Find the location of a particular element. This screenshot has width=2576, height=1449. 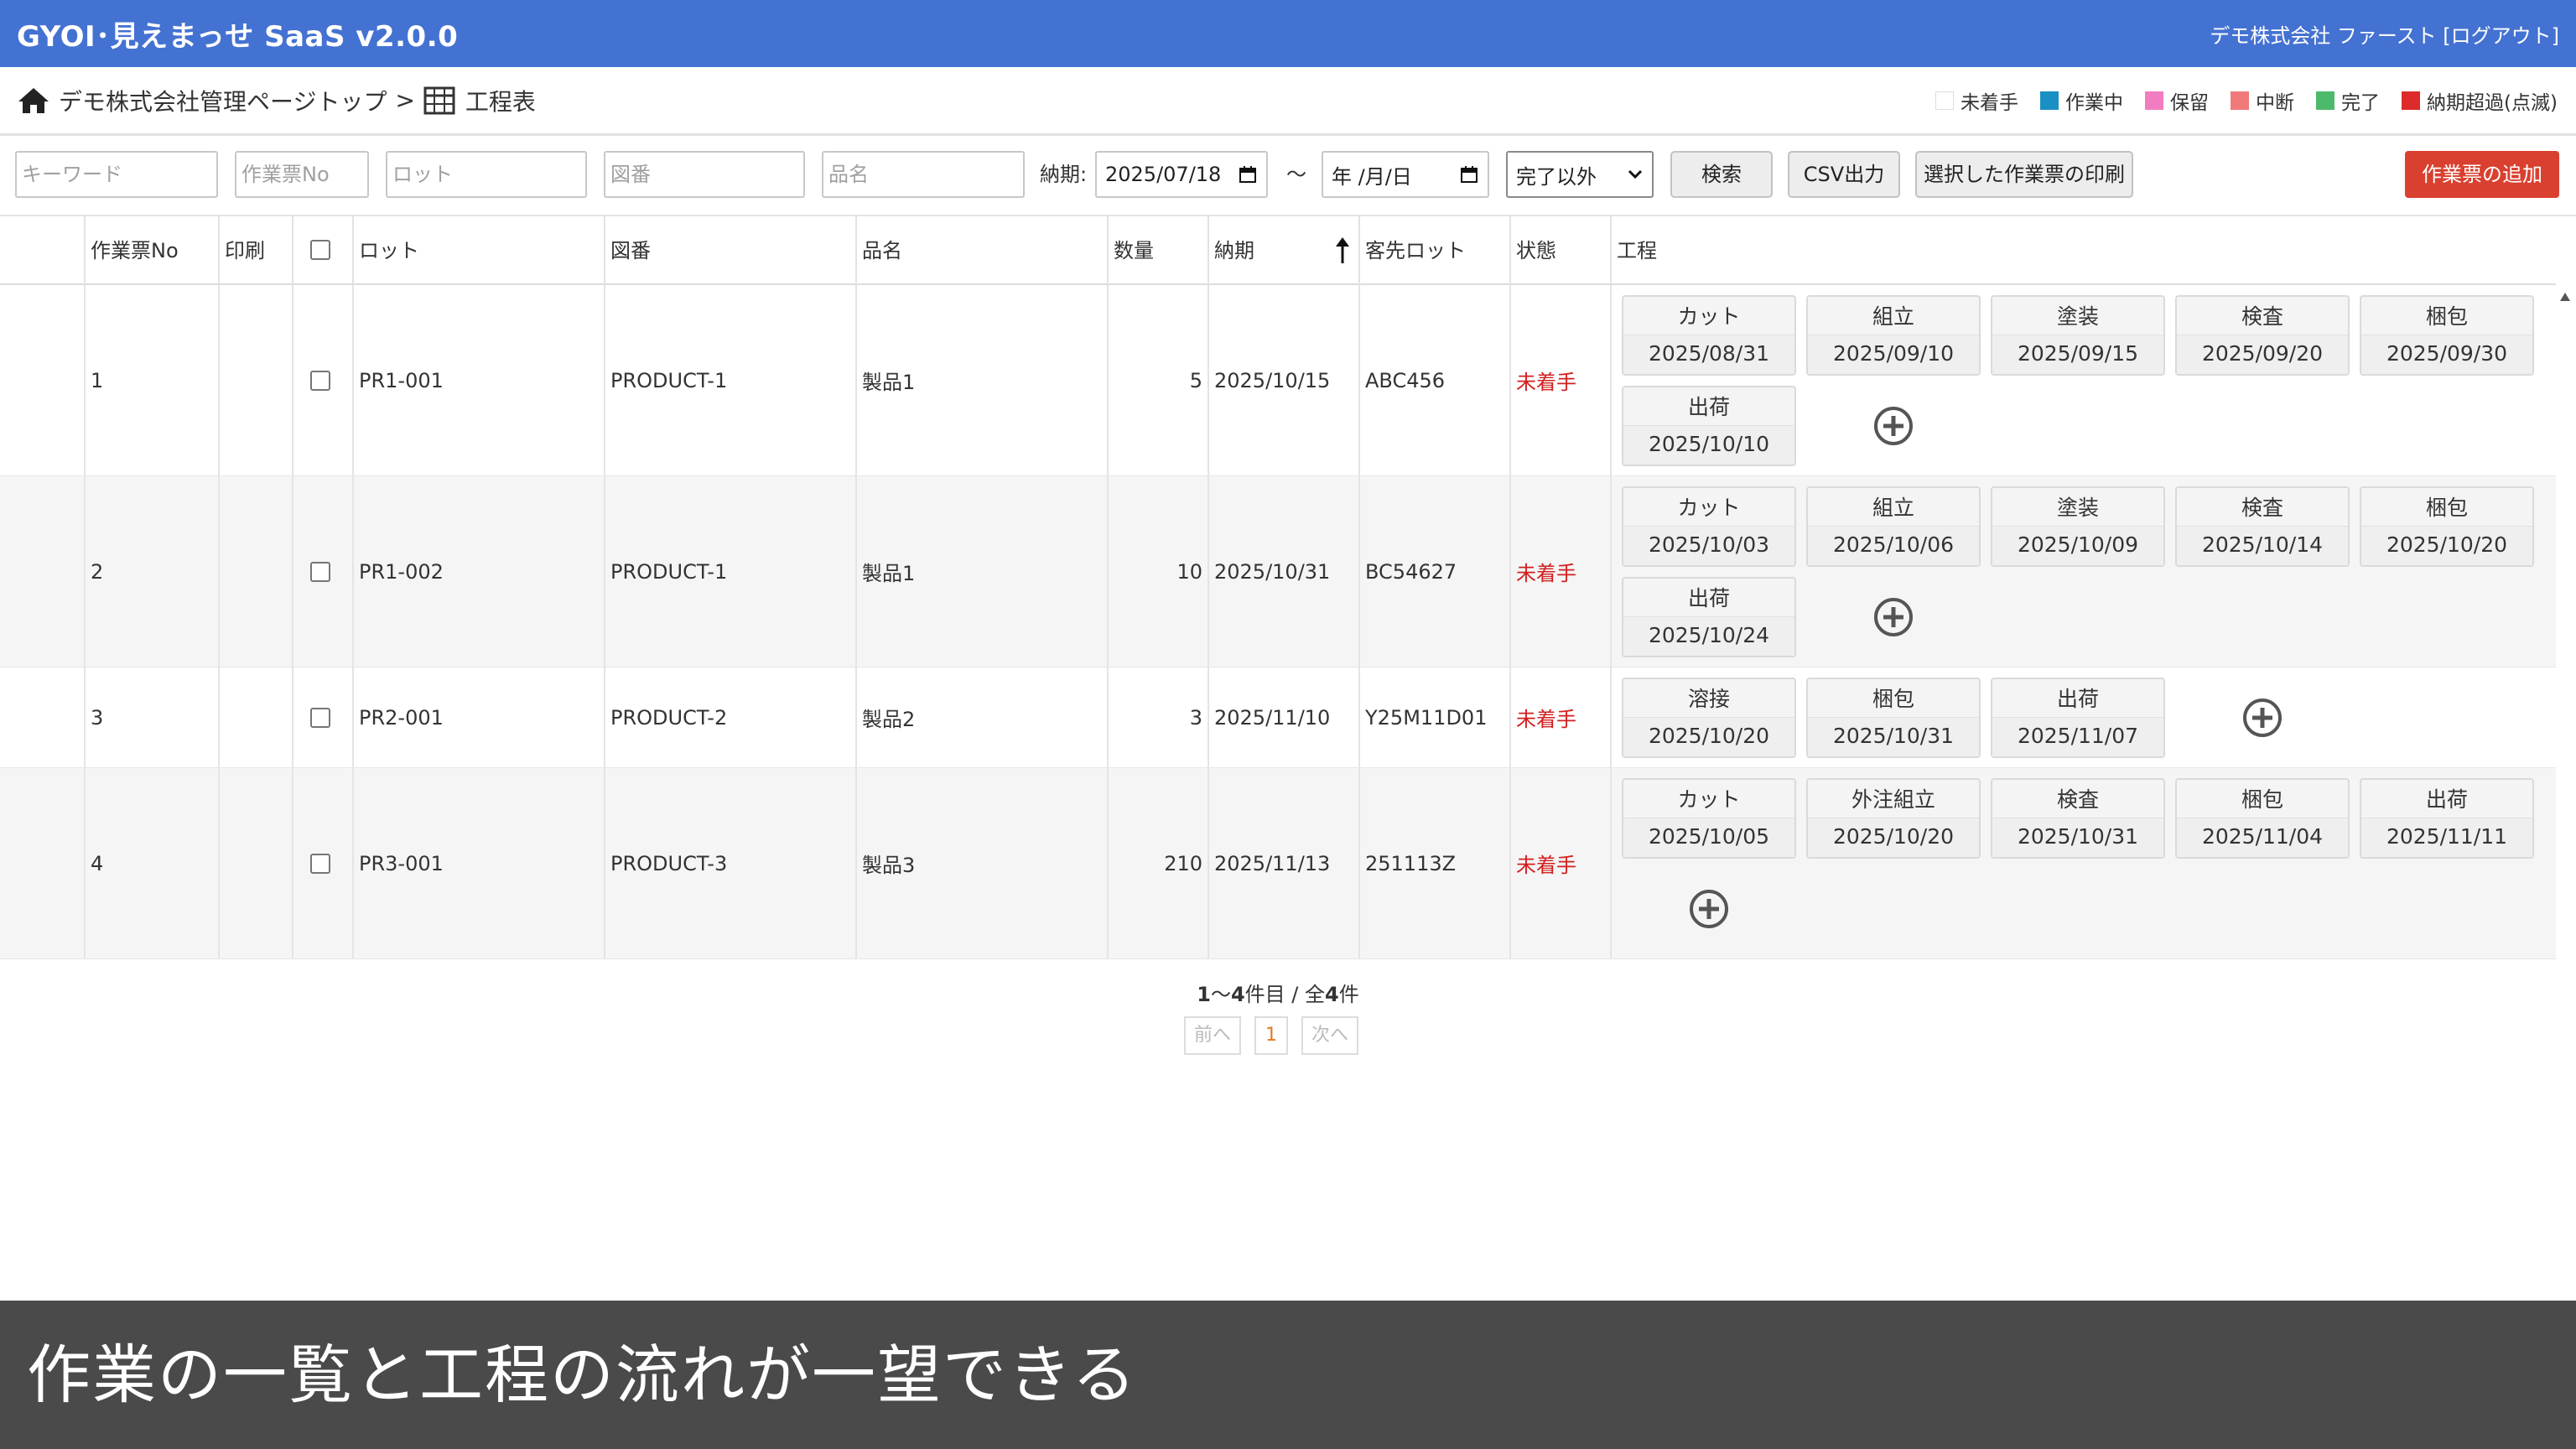

column-ticket-no: 作業票No is located at coordinates (151, 250).